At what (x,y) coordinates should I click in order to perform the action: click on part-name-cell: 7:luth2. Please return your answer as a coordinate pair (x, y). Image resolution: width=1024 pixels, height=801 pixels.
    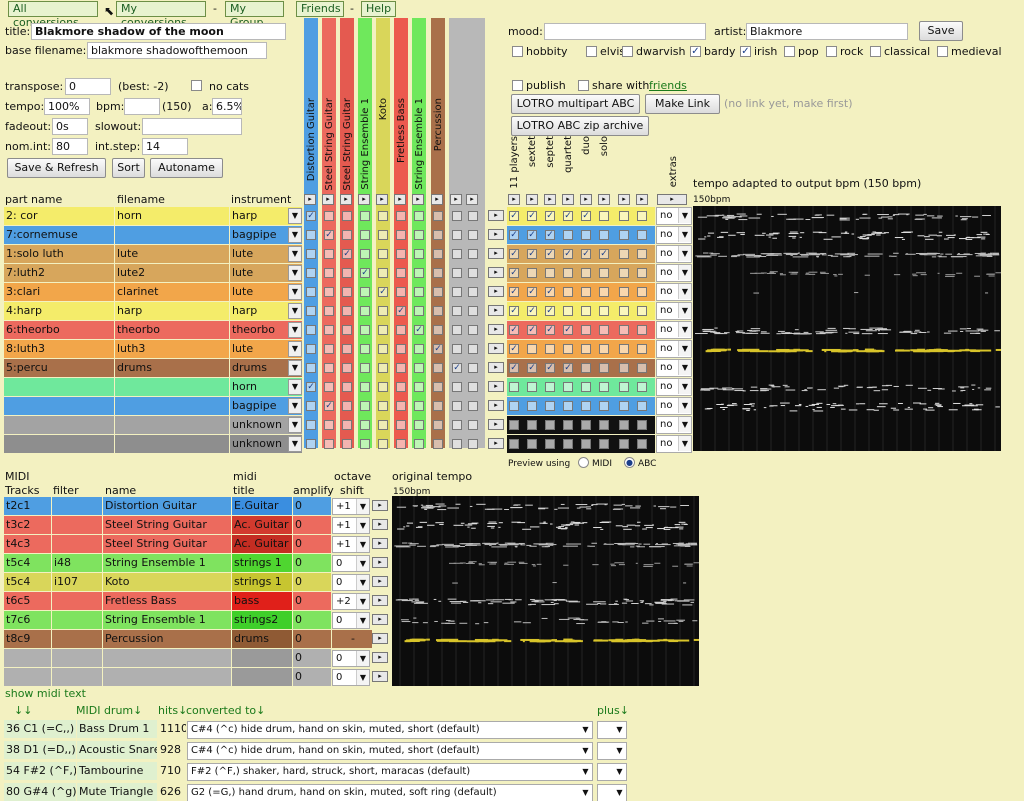
    Looking at the image, I should click on (59, 273).